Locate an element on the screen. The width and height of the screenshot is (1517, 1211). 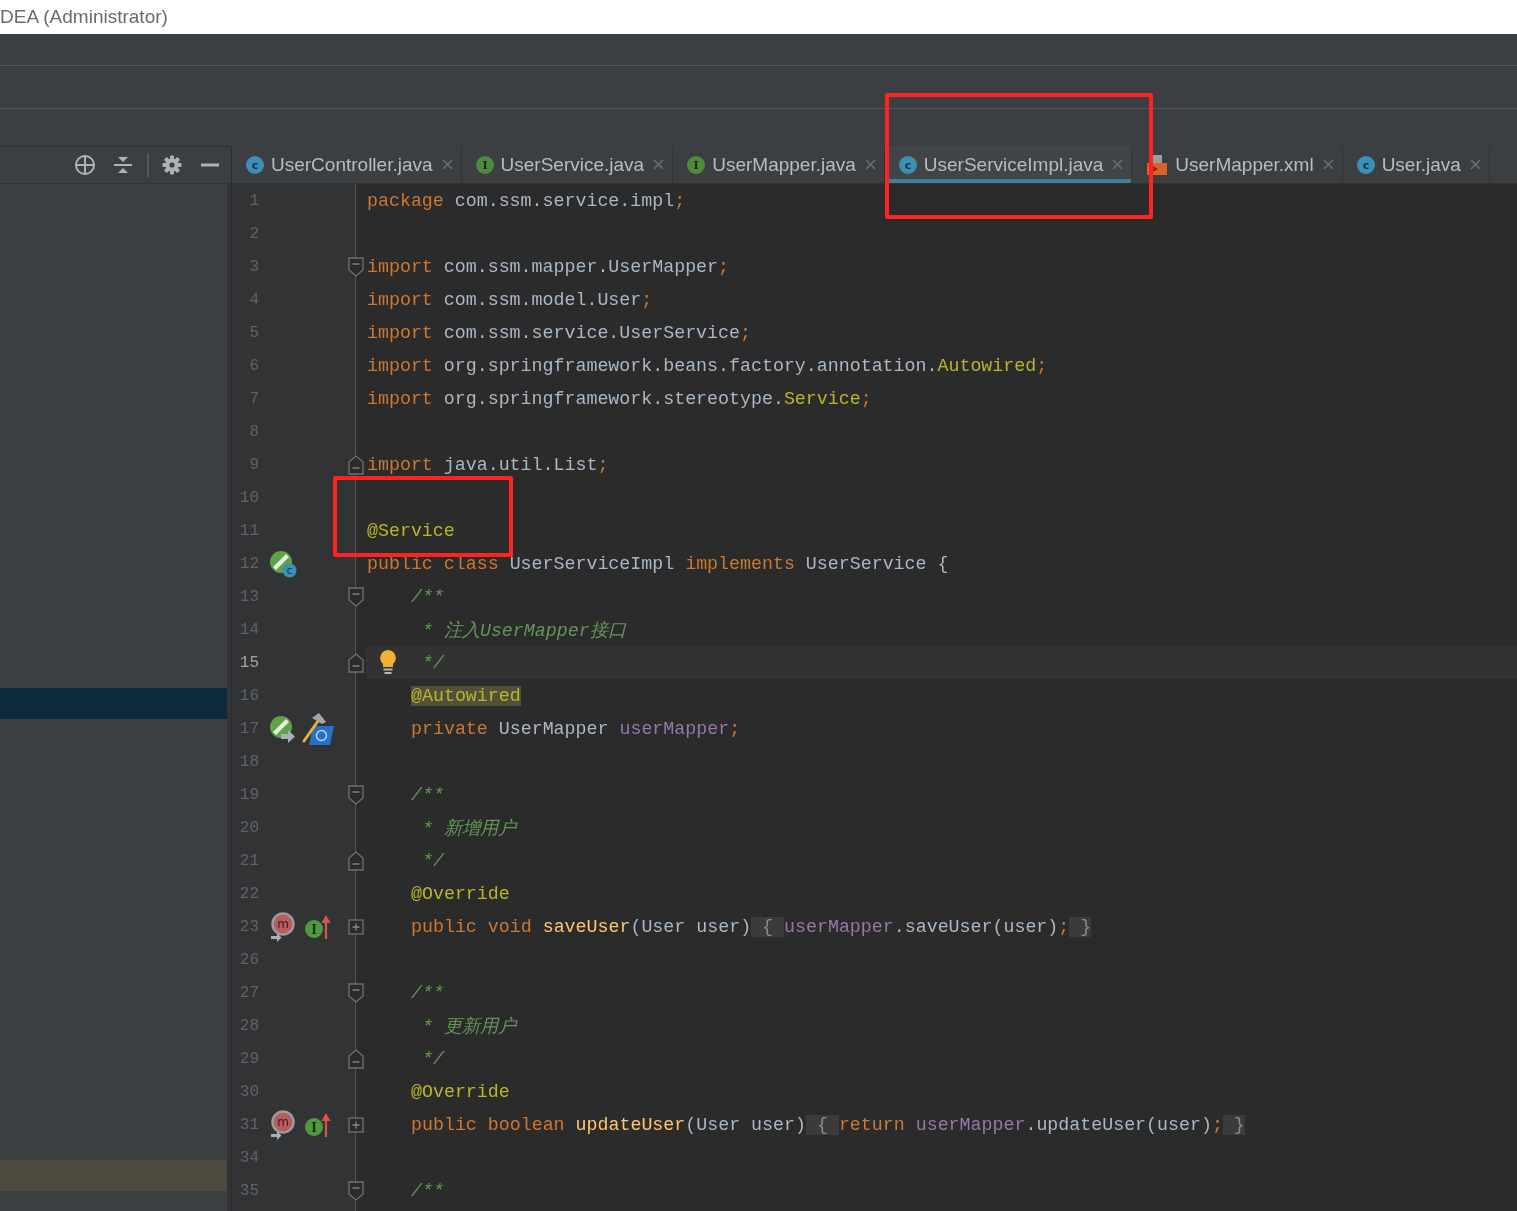
settings-icon is located at coordinates (172, 165).